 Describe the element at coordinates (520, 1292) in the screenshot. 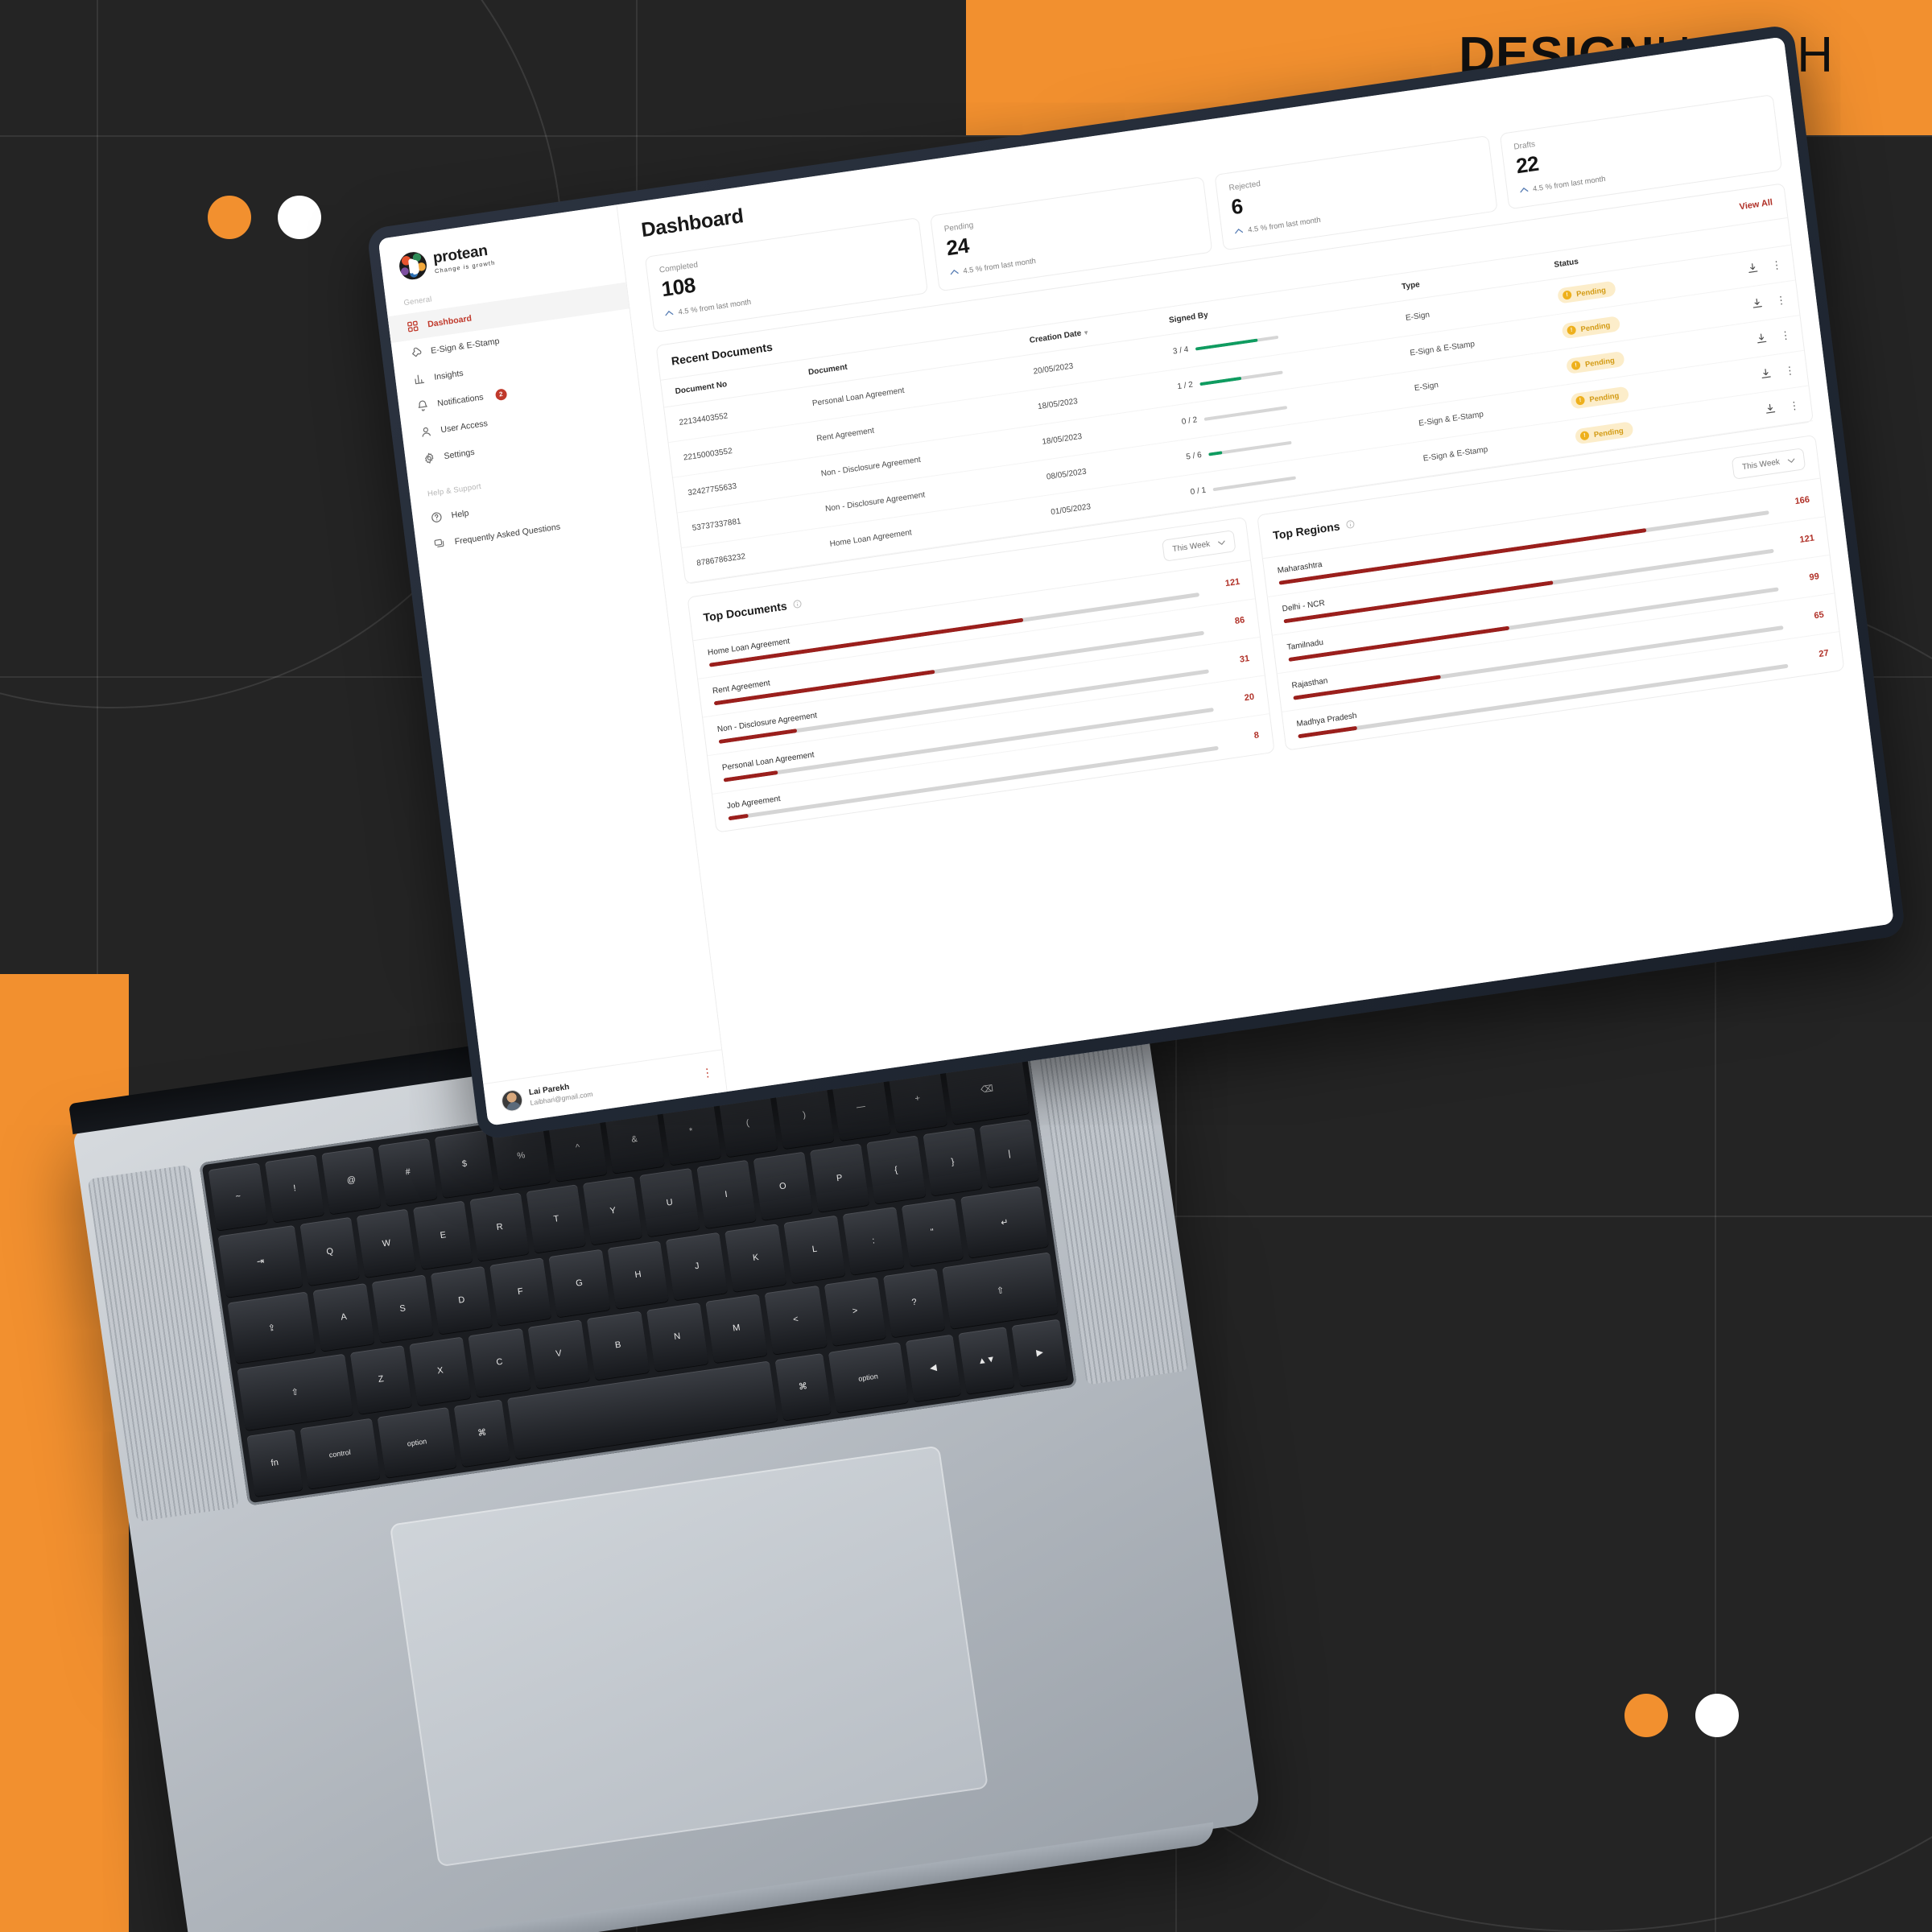

I see `keyboard-key: F` at that location.